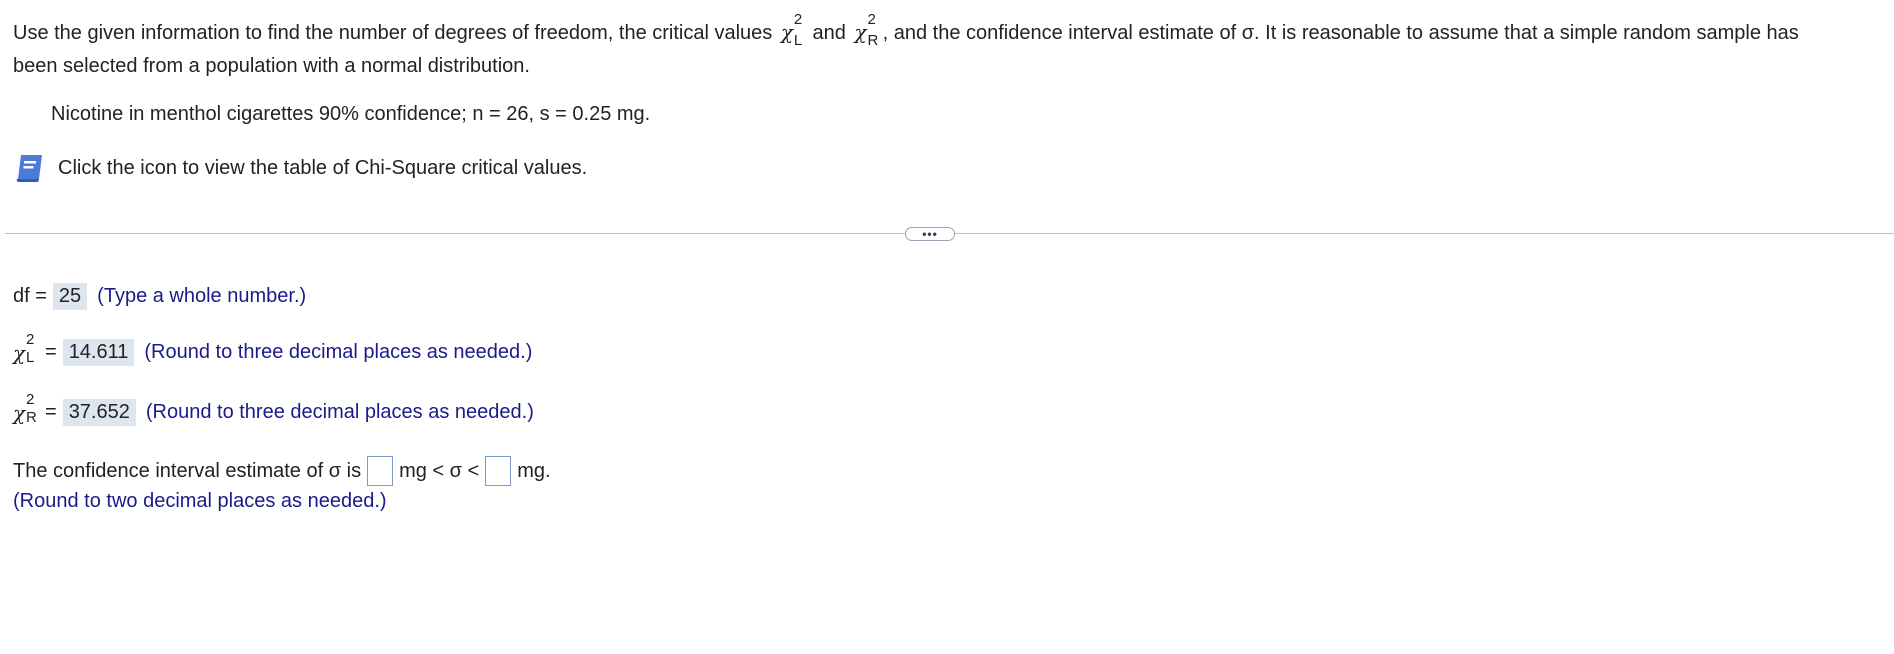  I want to click on chi-right-answer: 37.652, so click(99, 412).